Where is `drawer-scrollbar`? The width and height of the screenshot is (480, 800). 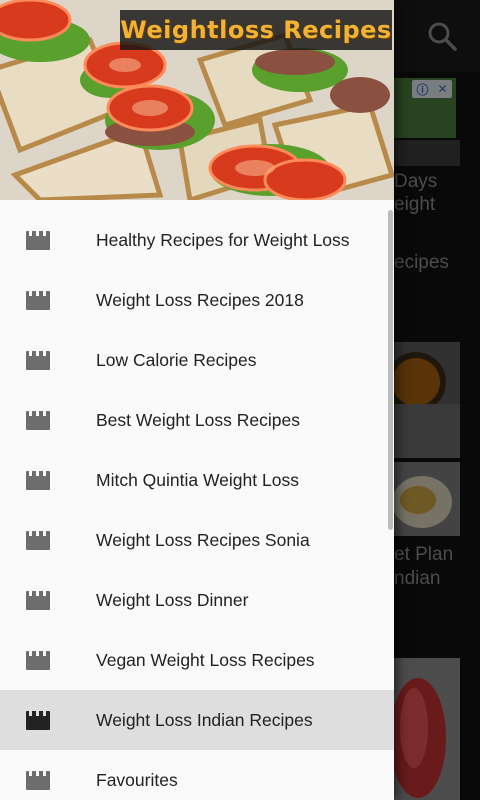
drawer-scrollbar is located at coordinates (390, 370).